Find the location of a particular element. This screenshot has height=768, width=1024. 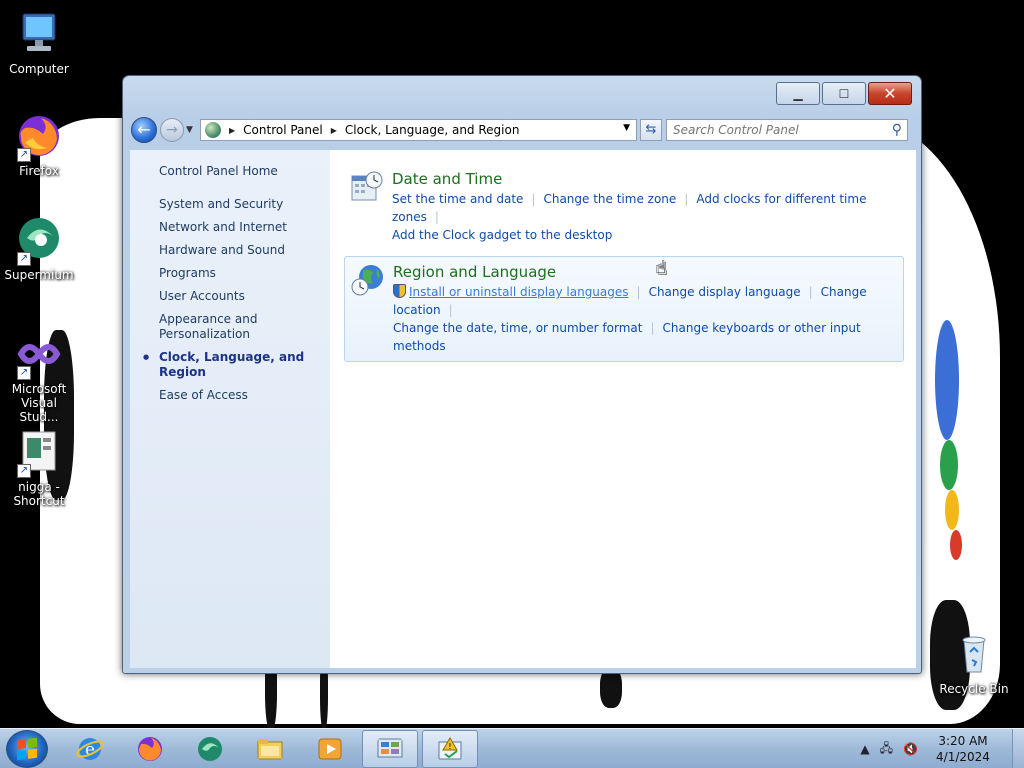

desktop-icon-recycle-bin: Recycle Bin is located at coordinates (974, 663).